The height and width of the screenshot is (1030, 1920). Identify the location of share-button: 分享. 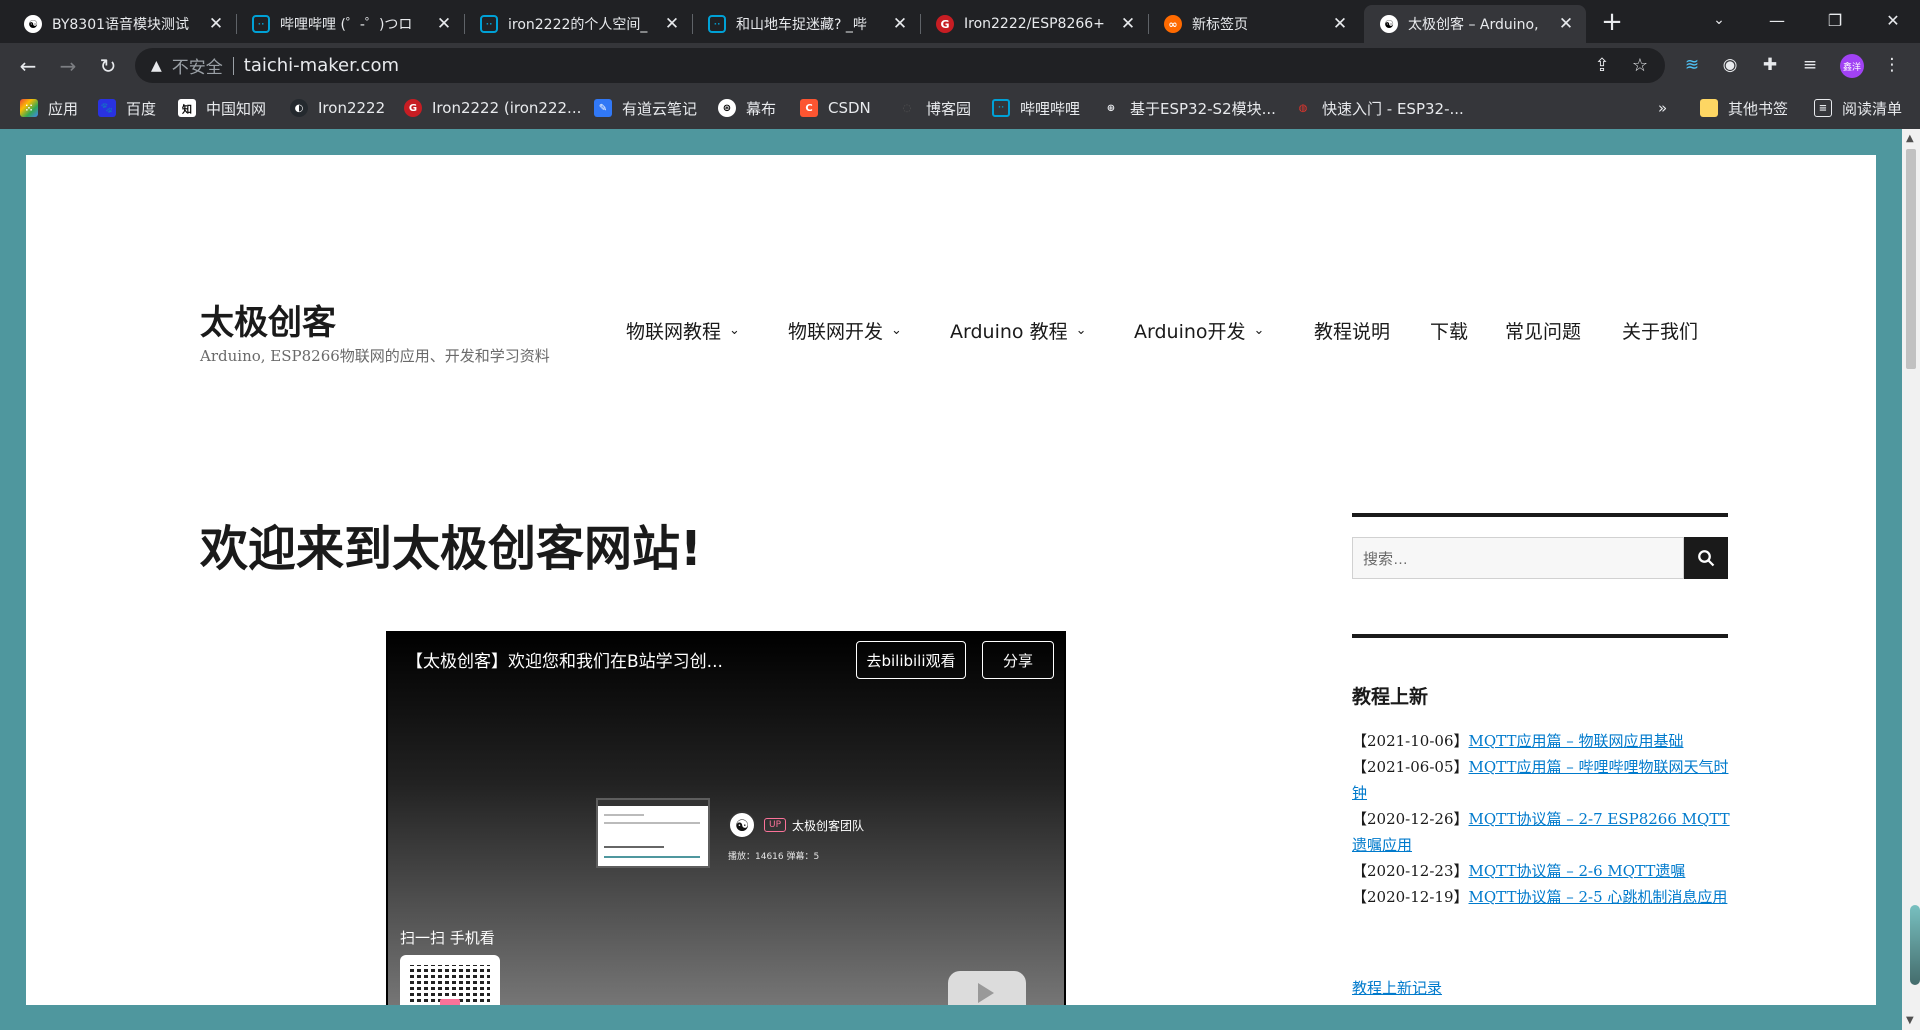
(1018, 660).